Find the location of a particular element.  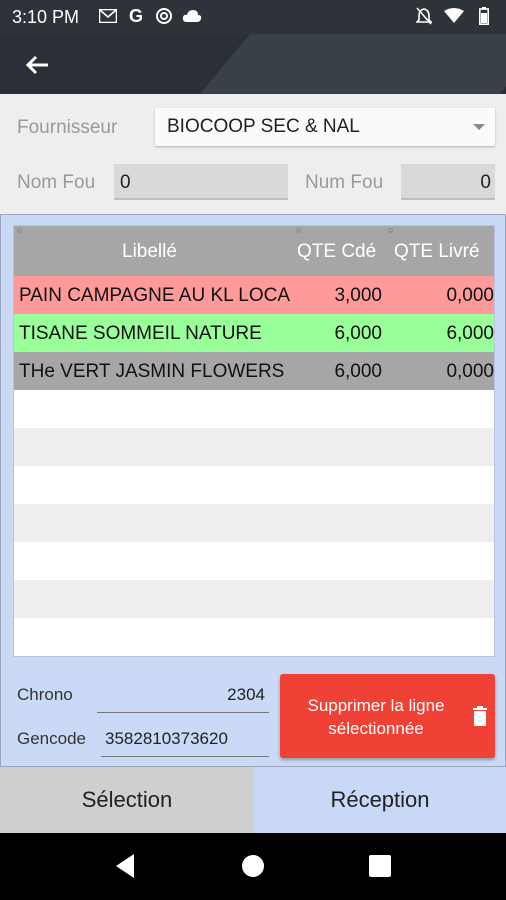

system-nav-bar is located at coordinates (253, 866).